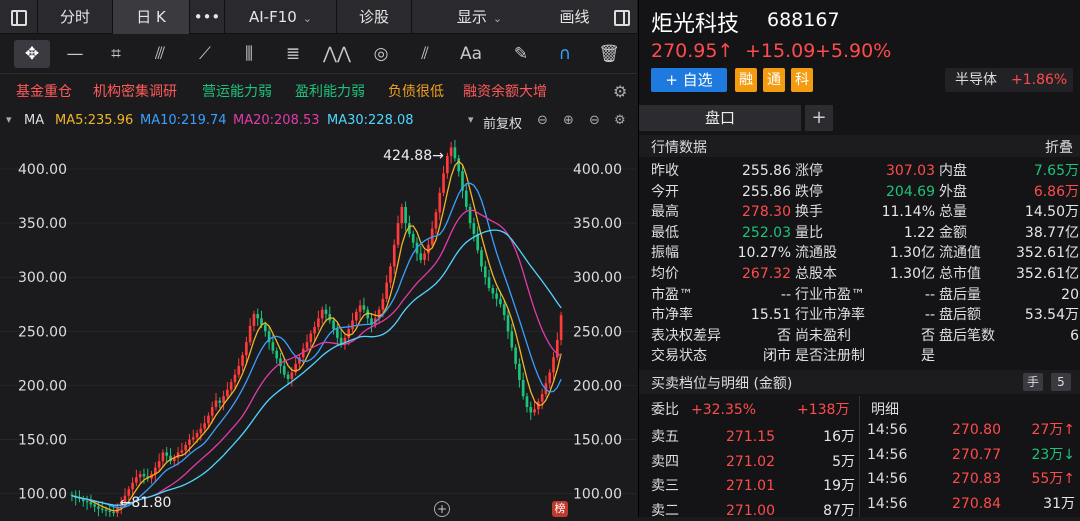  I want to click on y-tick-right: 100.00, so click(597, 495).